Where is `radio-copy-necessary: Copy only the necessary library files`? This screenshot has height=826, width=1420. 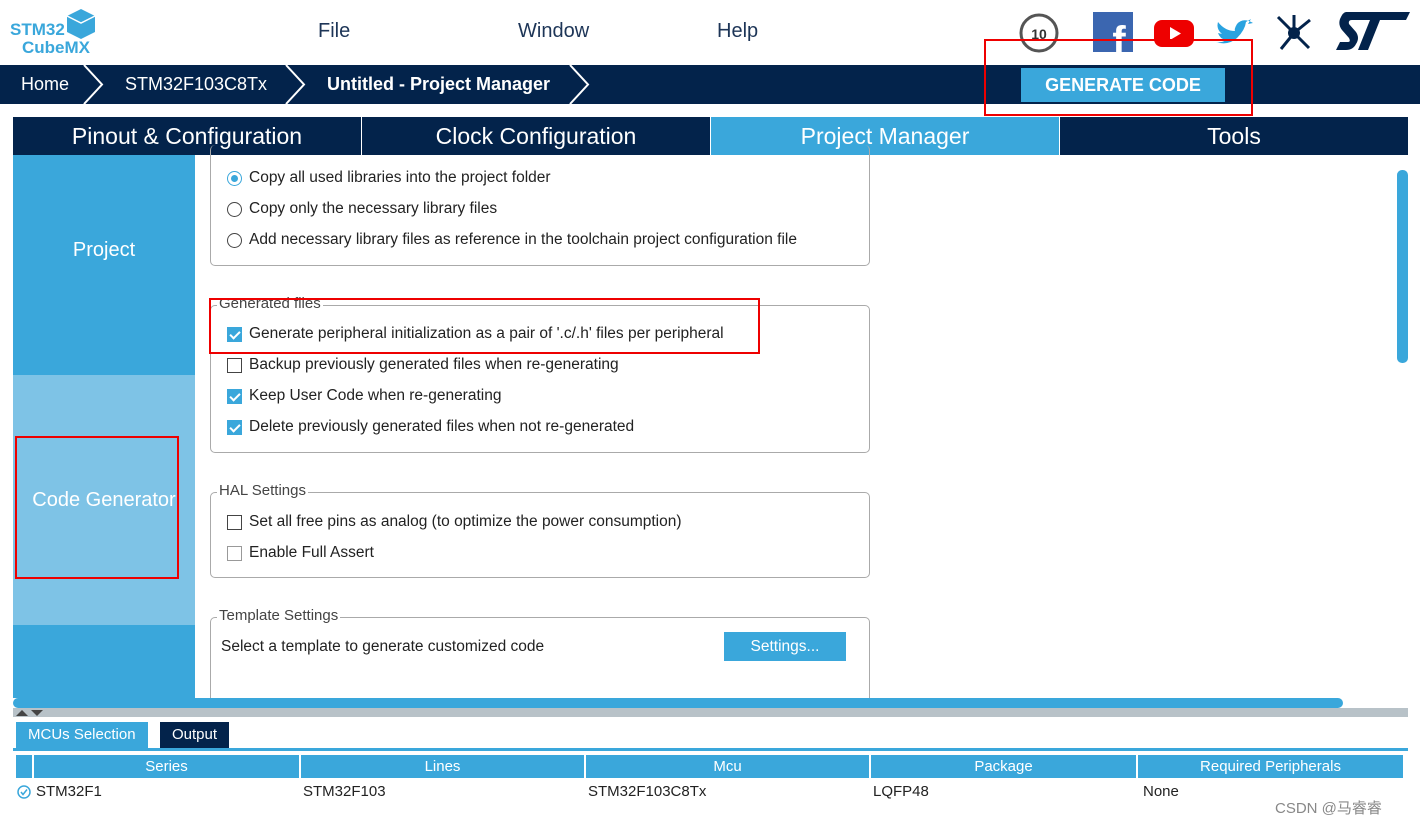 radio-copy-necessary: Copy only the necessary library files is located at coordinates (362, 209).